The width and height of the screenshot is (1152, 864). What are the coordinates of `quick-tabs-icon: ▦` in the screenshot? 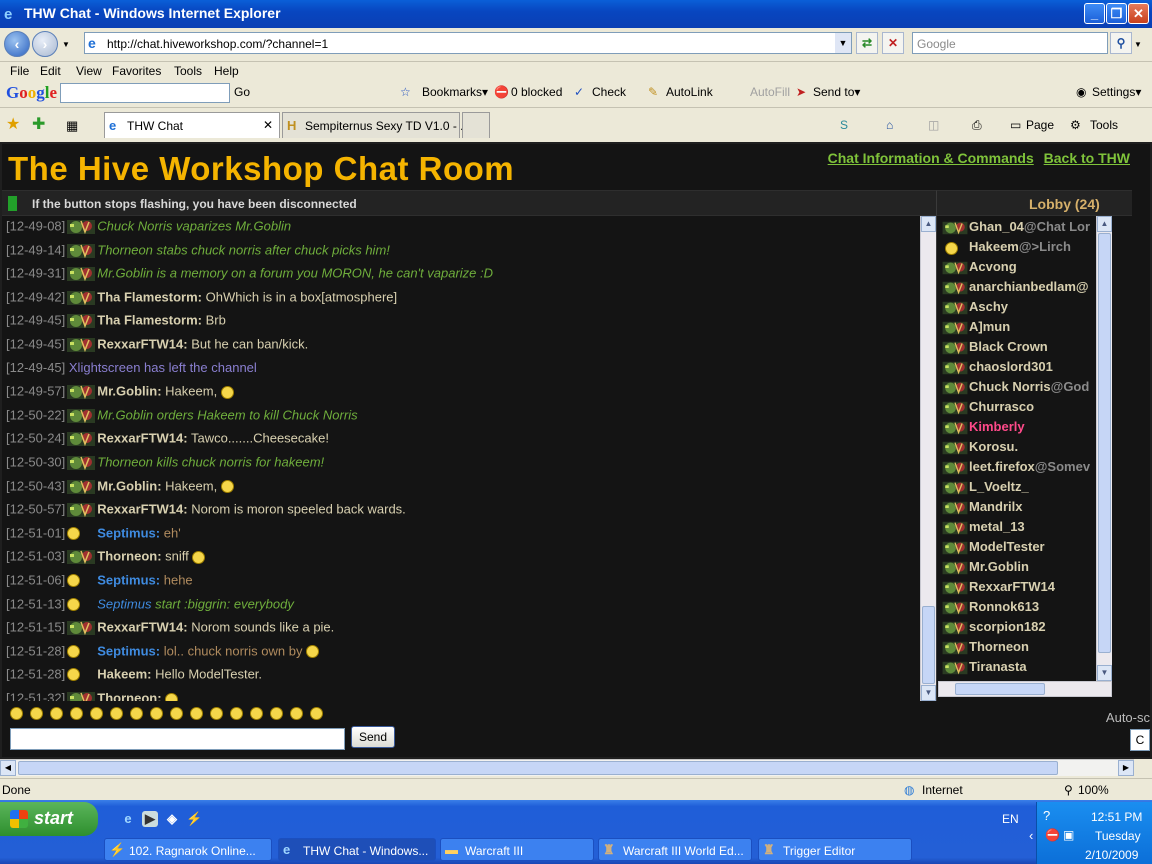 It's located at (72, 126).